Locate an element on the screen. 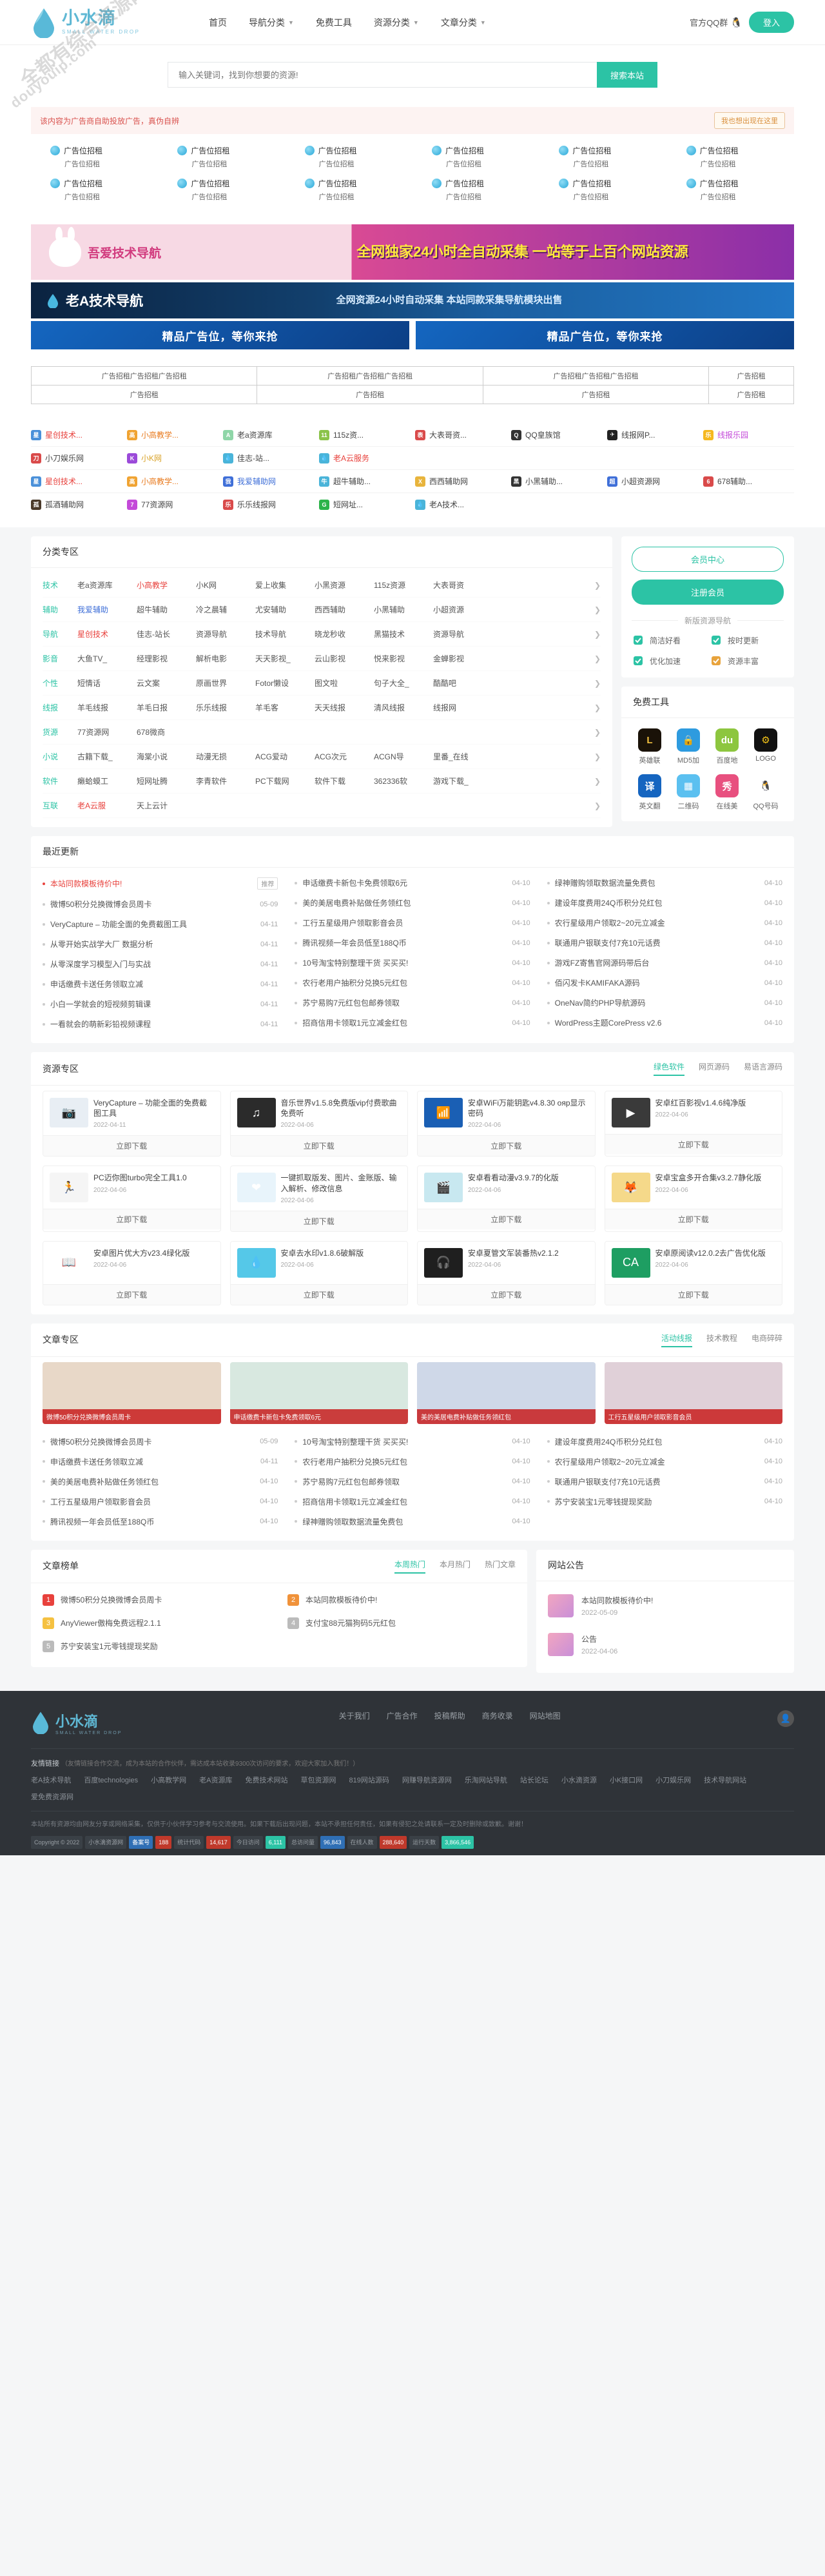 The height and width of the screenshot is (2576, 825). article-tab: 电商碎碎 is located at coordinates (767, 1340).